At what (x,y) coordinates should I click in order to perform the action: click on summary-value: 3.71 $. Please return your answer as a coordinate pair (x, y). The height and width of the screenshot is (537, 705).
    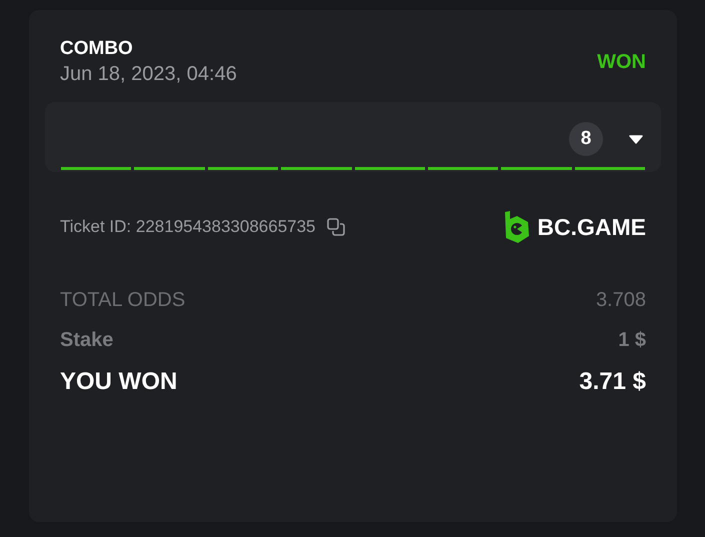
    Looking at the image, I should click on (612, 382).